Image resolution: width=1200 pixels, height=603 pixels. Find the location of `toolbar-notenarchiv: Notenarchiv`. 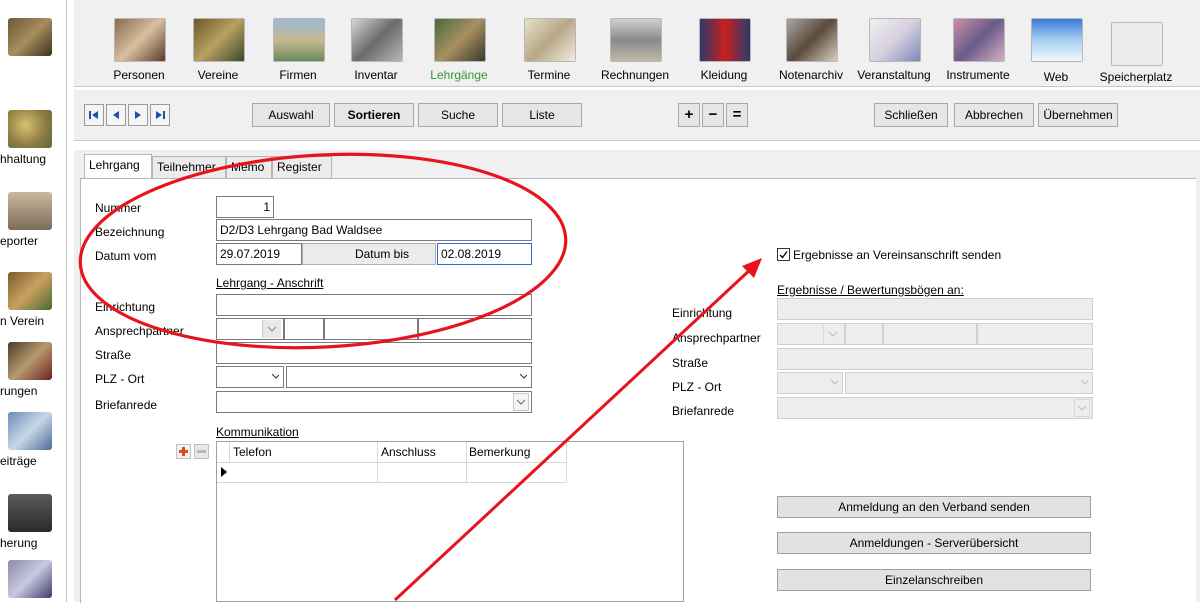

toolbar-notenarchiv: Notenarchiv is located at coordinates (811, 44).